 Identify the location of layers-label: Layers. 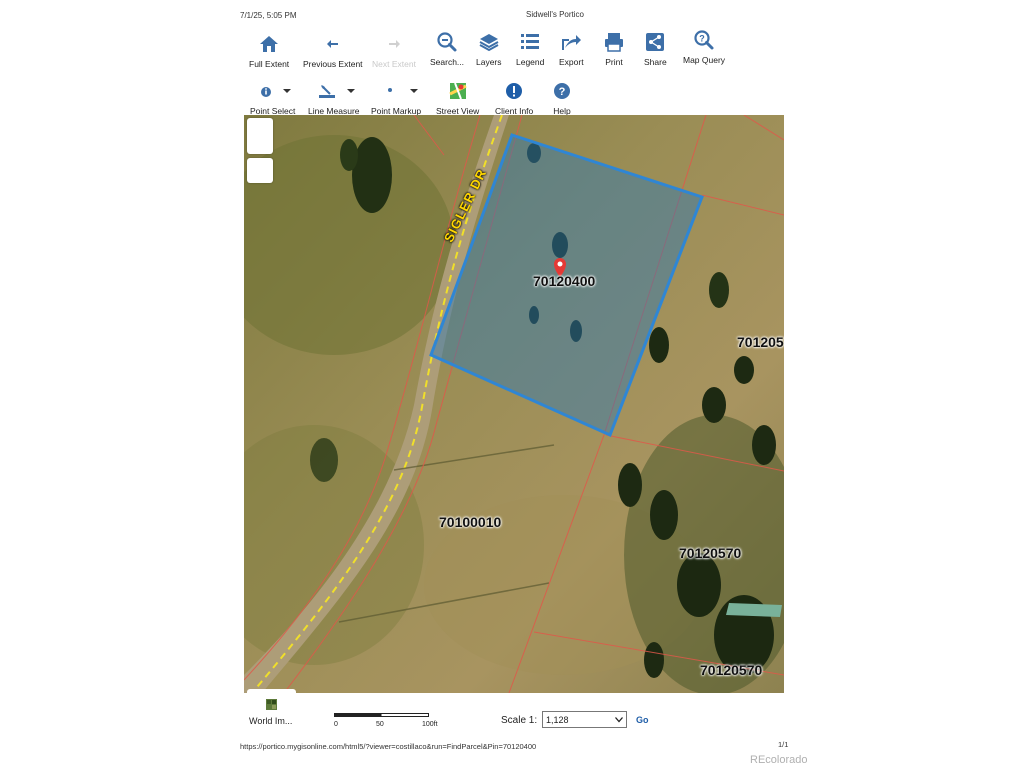
(489, 62).